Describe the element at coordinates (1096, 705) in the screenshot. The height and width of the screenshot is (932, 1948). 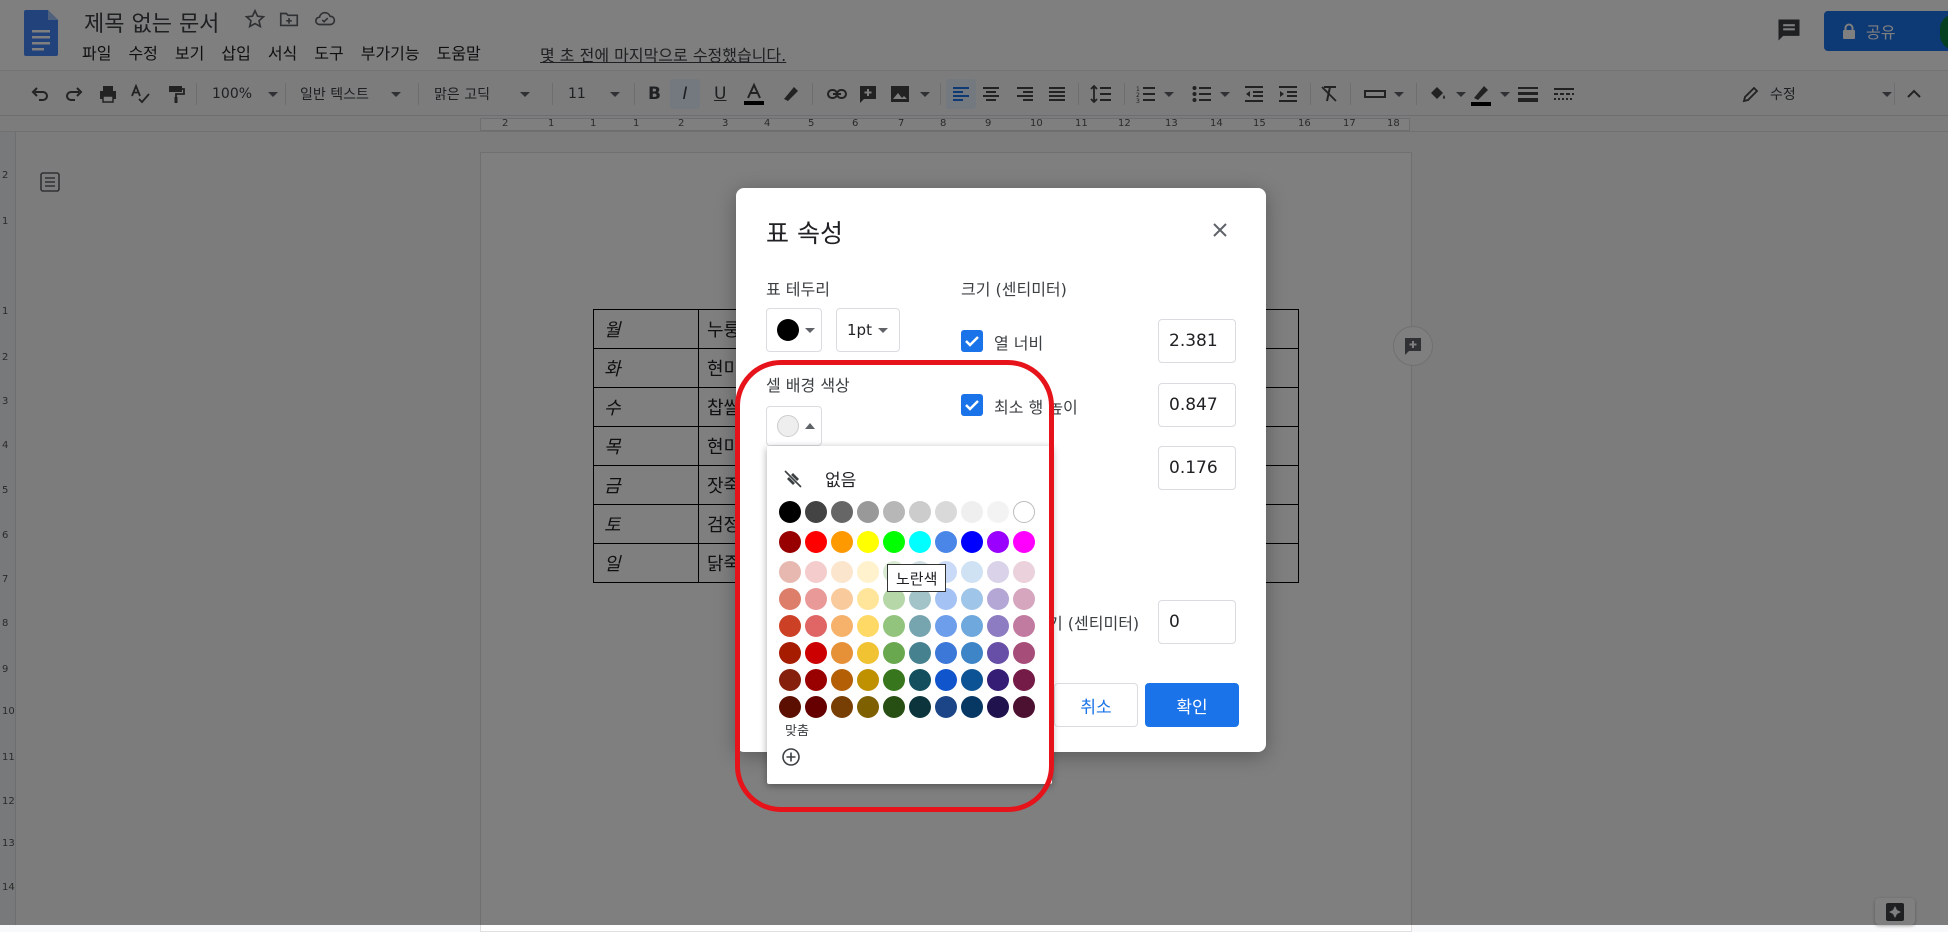
I see `cancel-button: 취소` at that location.